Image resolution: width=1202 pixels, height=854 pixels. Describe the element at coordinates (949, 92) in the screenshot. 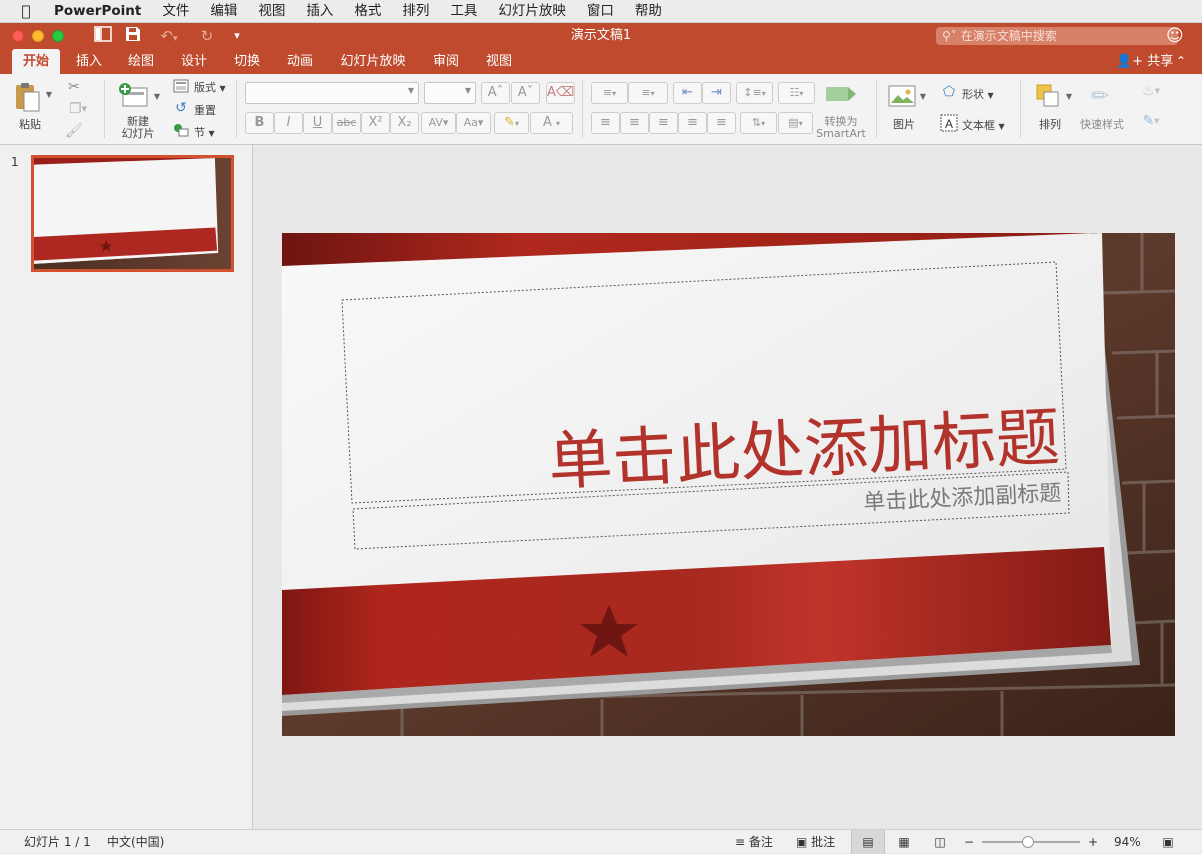

I see `shapes-icon: ⬠` at that location.